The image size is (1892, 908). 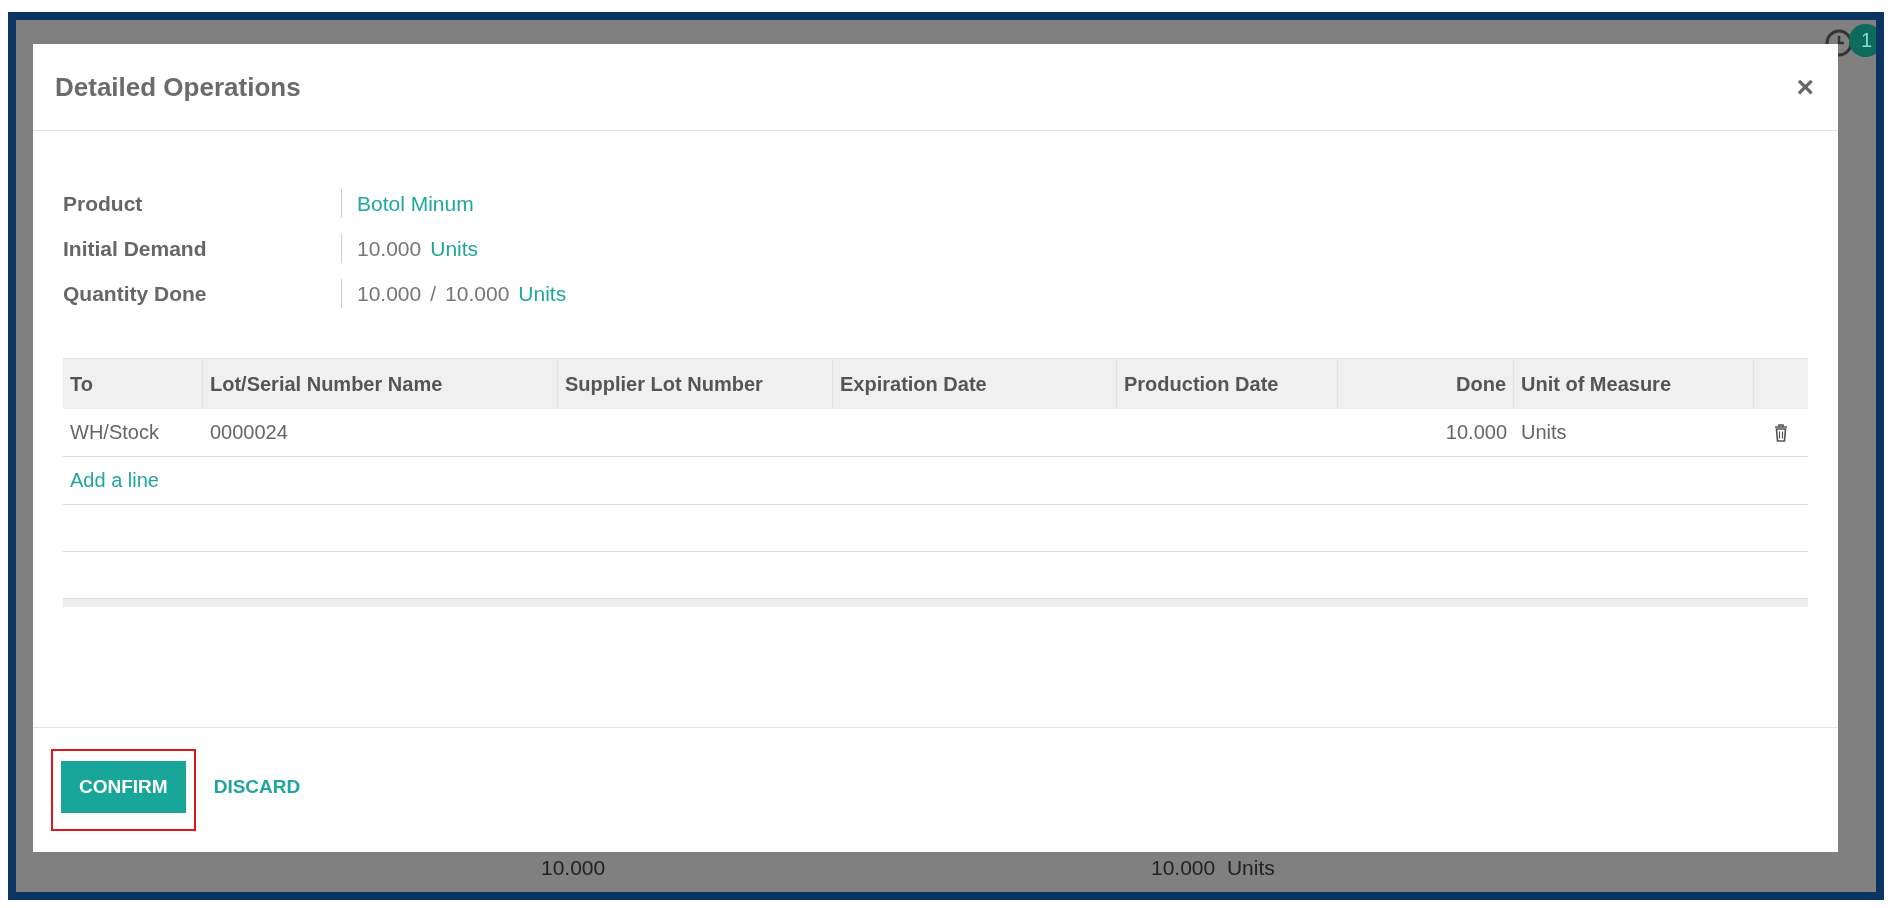 What do you see at coordinates (975, 384) in the screenshot?
I see `column-header: Expiration Date` at bounding box center [975, 384].